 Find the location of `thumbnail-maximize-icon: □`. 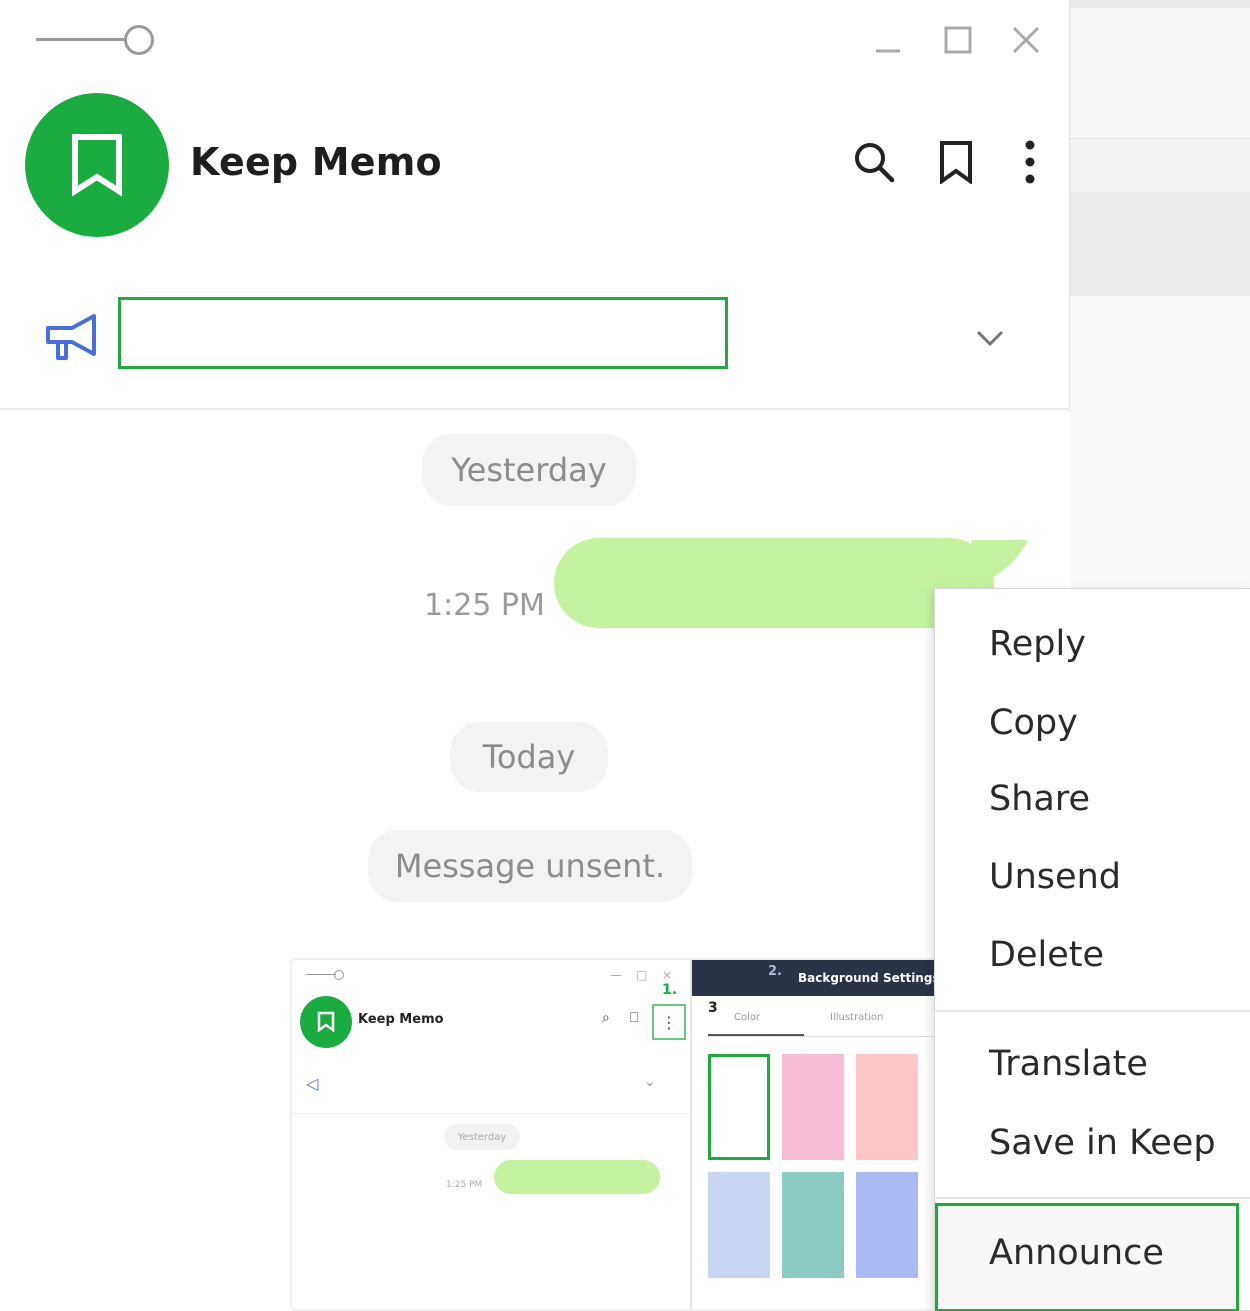

thumbnail-maximize-icon: □ is located at coordinates (642, 975).